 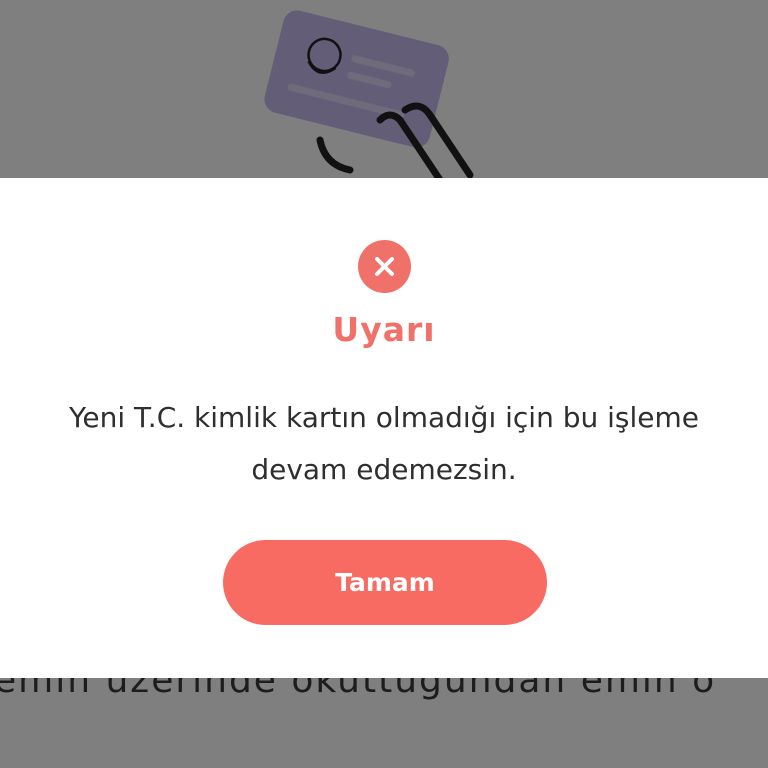 I want to click on close-icon-glyph, so click(x=384, y=266).